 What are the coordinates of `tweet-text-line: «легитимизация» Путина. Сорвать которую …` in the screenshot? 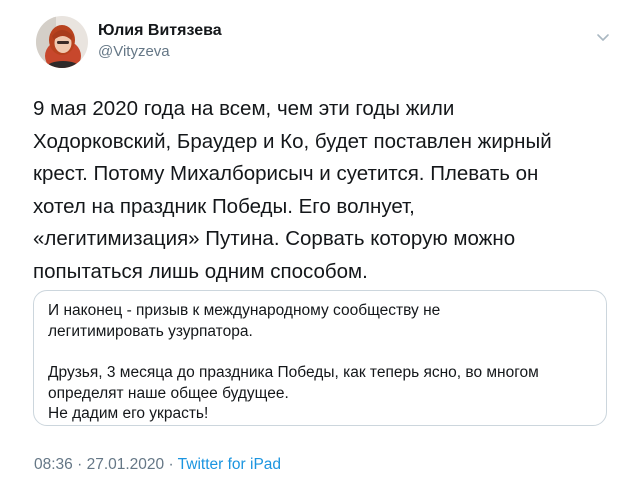 It's located at (274, 239).